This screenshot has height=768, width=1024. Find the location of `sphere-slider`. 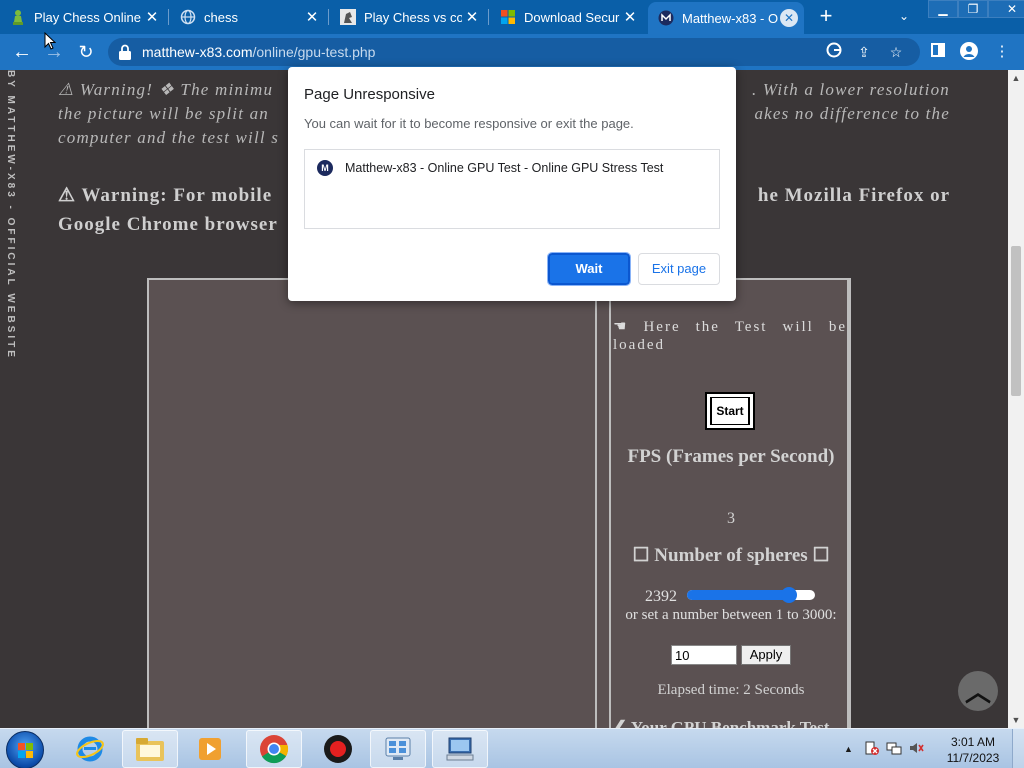

sphere-slider is located at coordinates (751, 595).